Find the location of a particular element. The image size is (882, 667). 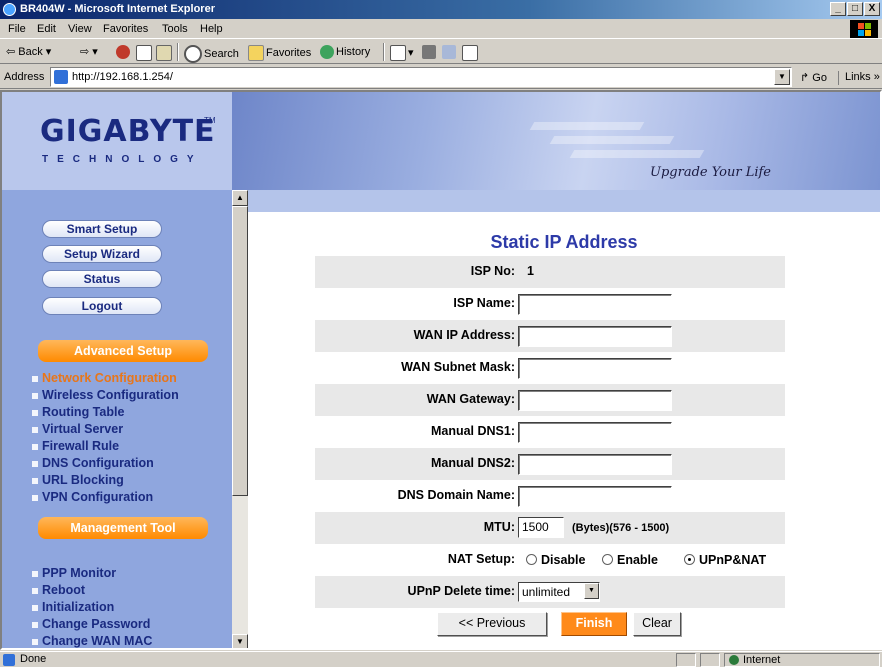

clear-button: Clear is located at coordinates (657, 624).